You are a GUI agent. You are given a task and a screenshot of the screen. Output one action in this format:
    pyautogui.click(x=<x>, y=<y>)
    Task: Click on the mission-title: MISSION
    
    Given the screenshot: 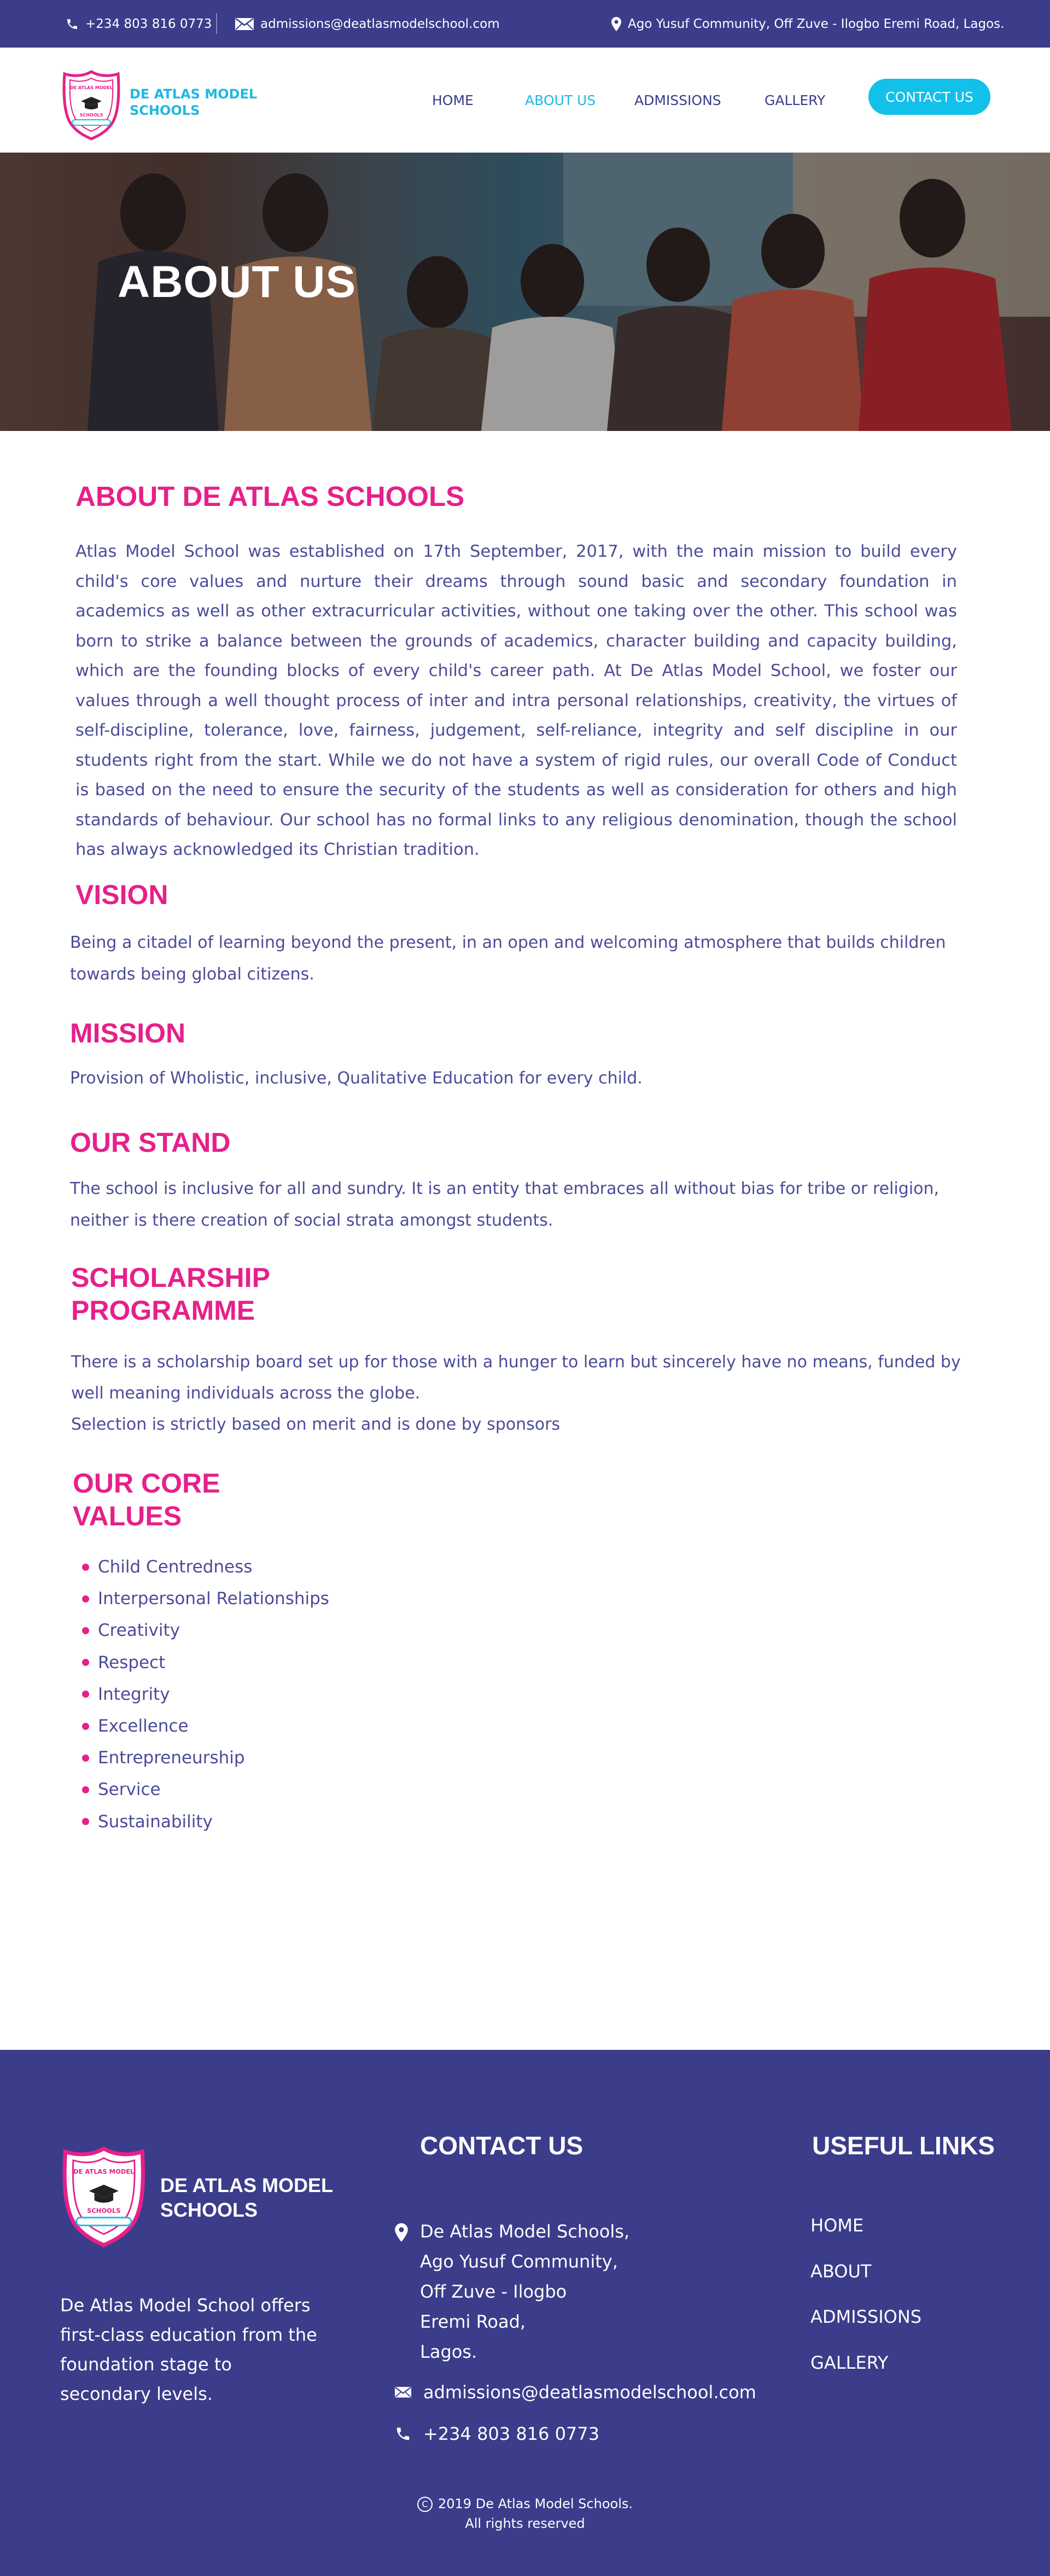 What is the action you would take?
    pyautogui.click(x=128, y=1033)
    